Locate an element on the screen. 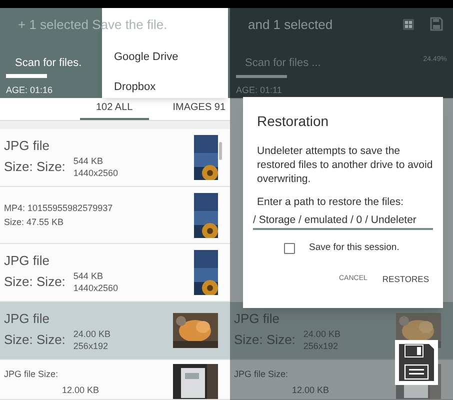 Image resolution: width=453 pixels, height=400 pixels. dialog-message: Undeleter attempts to save the restored files to another drive to avoid overwriting. is located at coordinates (344, 165).